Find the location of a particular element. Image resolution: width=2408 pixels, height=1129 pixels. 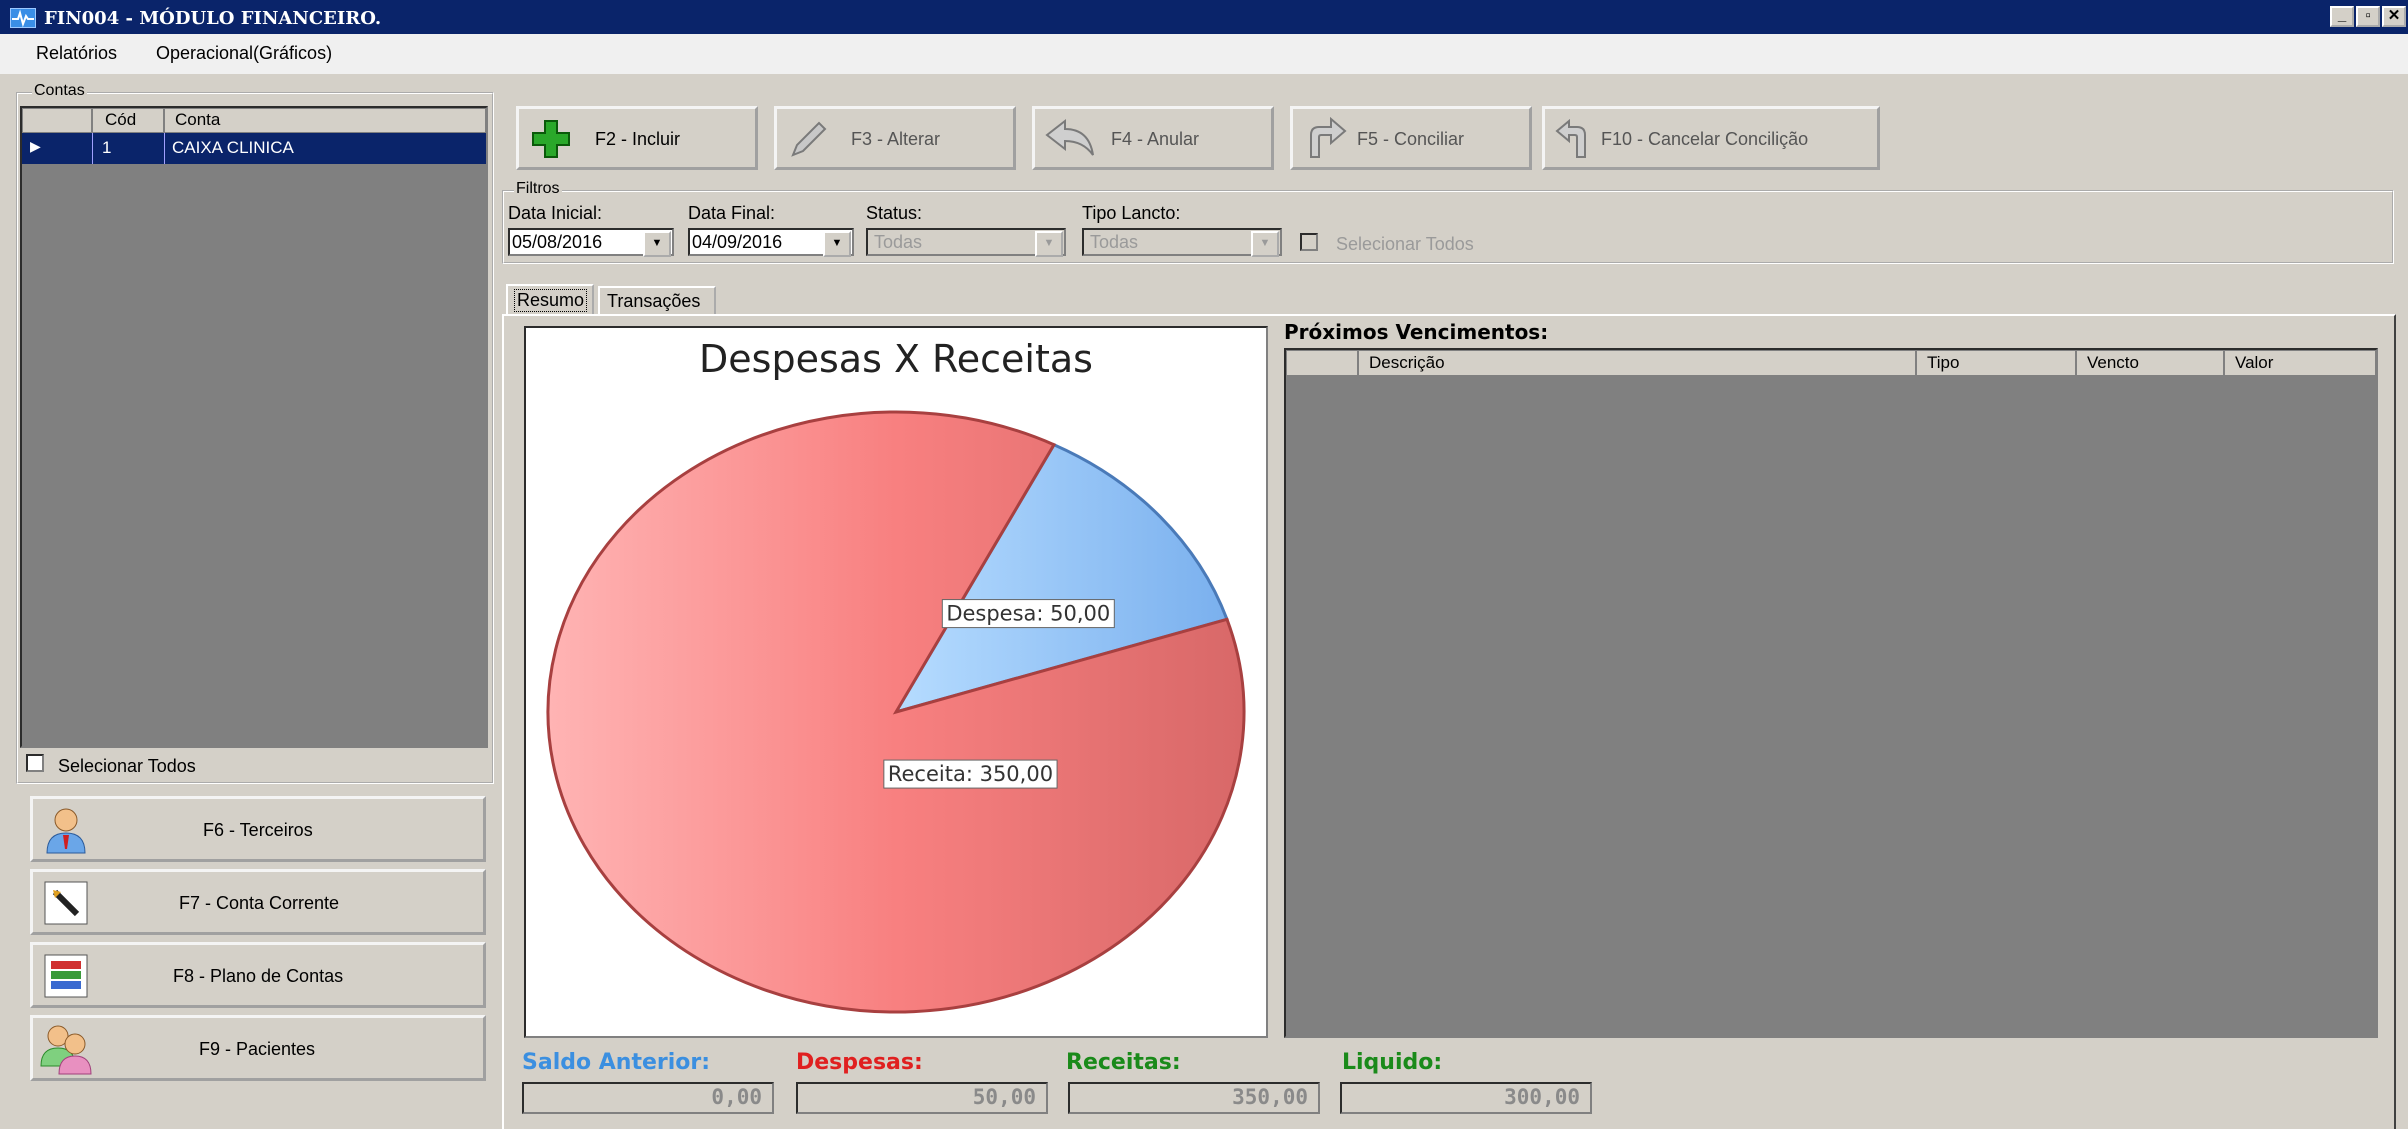

status-select: Todas ▼ is located at coordinates (966, 242).